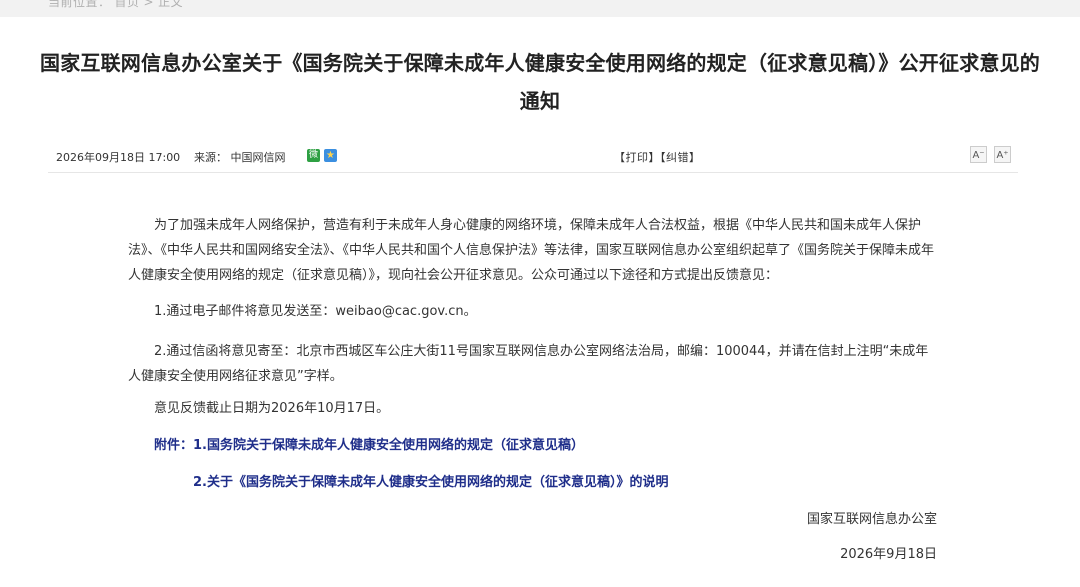 This screenshot has height=587, width=1080. Describe the element at coordinates (657, 157) in the screenshot. I see `print-correct-links: 【打印】【纠错】` at that location.